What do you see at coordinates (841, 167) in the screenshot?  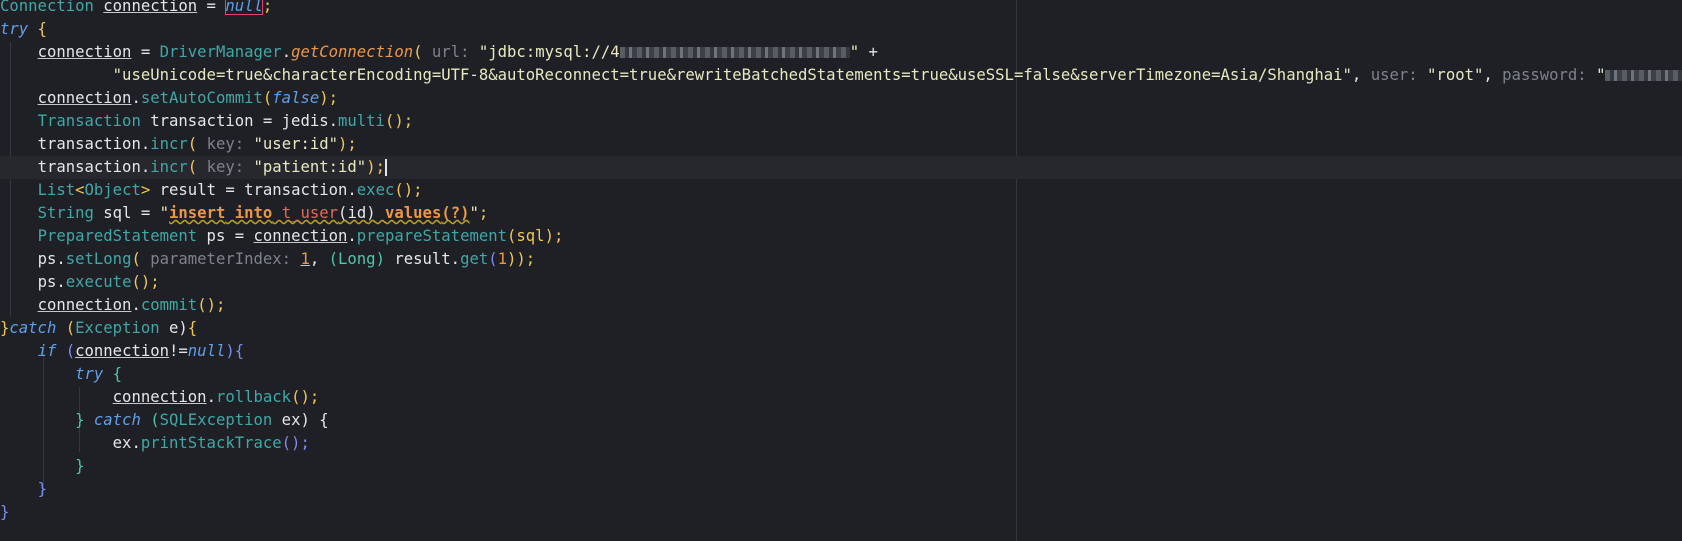 I see `code-line-8-current: transaction.incr( key: "patient:id");` at bounding box center [841, 167].